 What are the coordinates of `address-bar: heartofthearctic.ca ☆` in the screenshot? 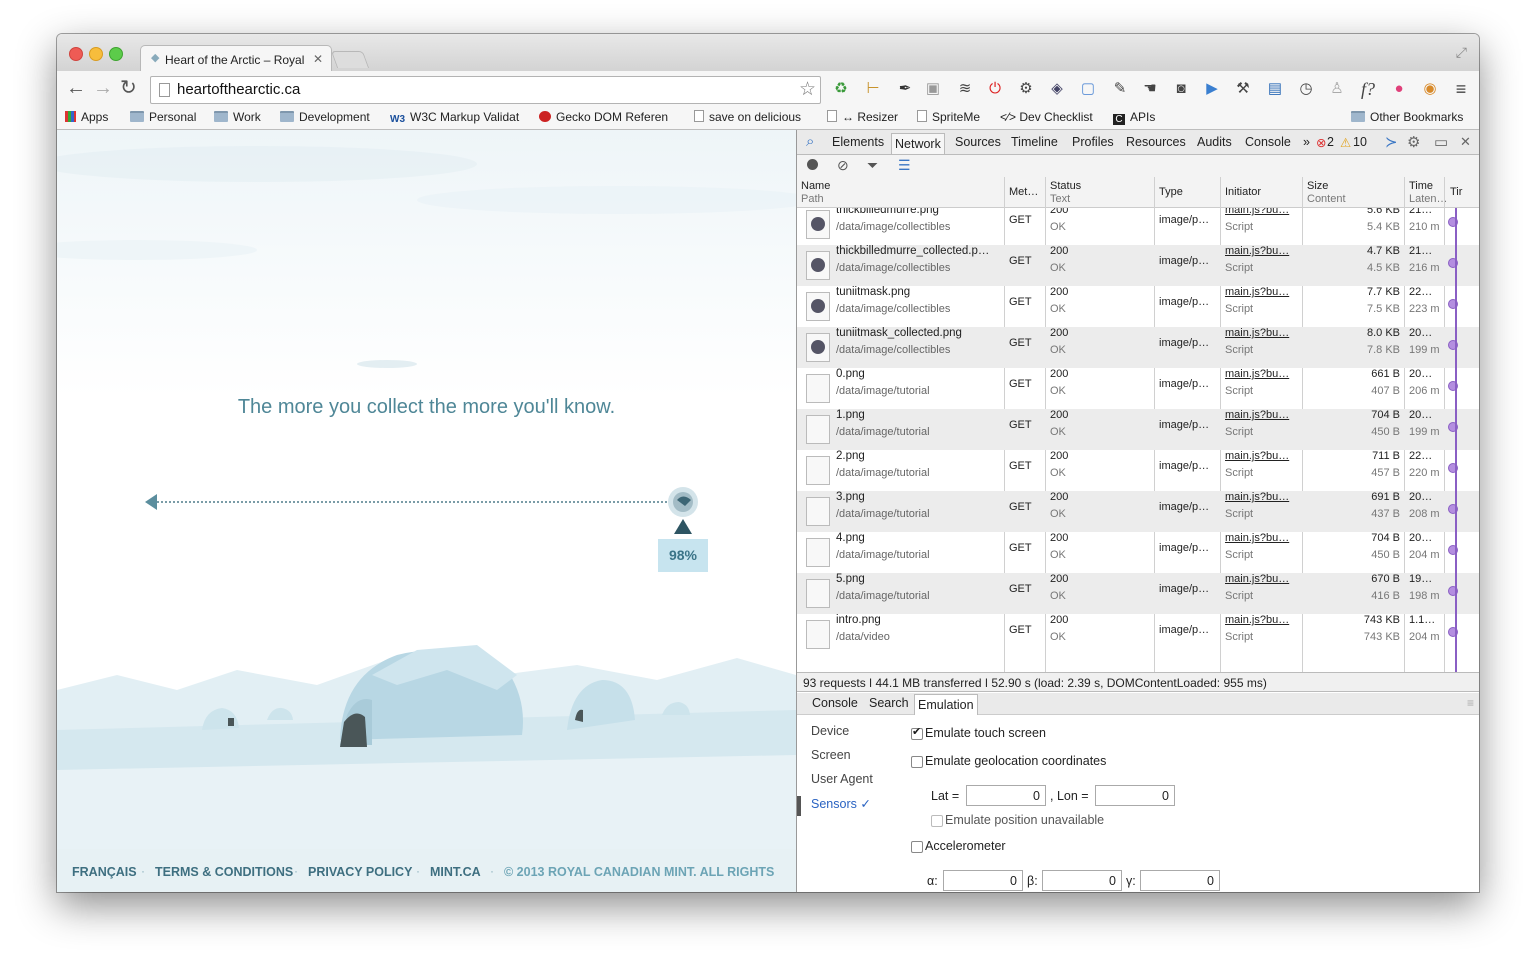 It's located at (485, 90).